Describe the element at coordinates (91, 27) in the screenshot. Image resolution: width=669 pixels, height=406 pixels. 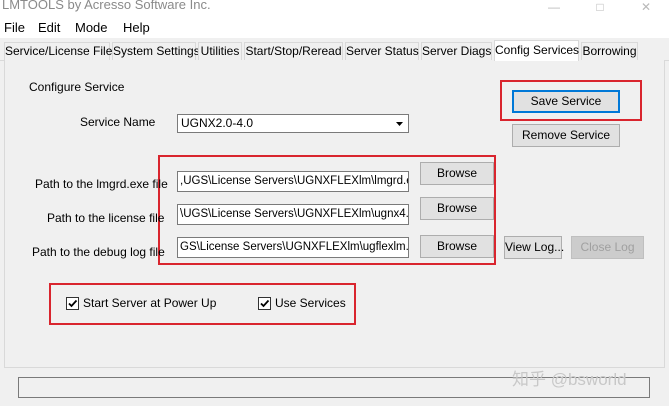
I see `menu-mode: Mode` at that location.